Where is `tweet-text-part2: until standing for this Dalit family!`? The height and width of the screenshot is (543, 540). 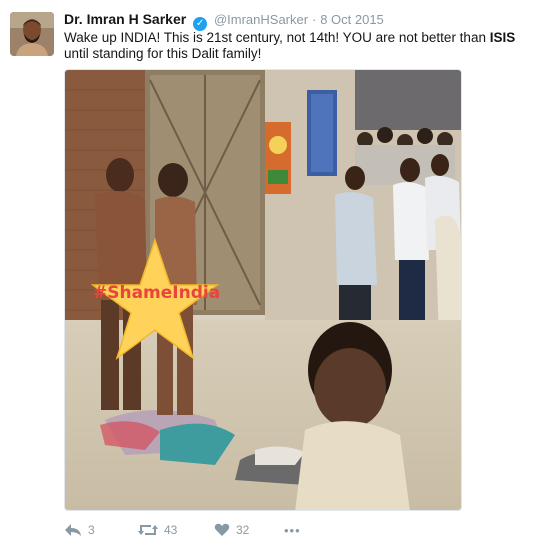
tweet-text-part2: until standing for this Dalit family! is located at coordinates (163, 53).